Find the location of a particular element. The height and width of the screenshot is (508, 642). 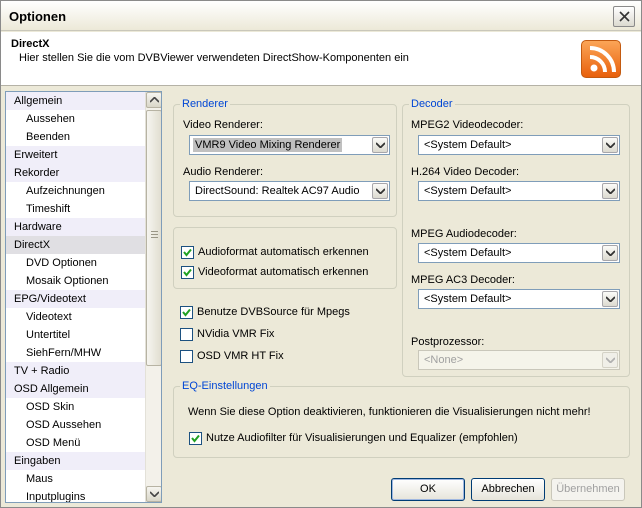

sidebar-item: Untertitel is located at coordinates (75, 335).